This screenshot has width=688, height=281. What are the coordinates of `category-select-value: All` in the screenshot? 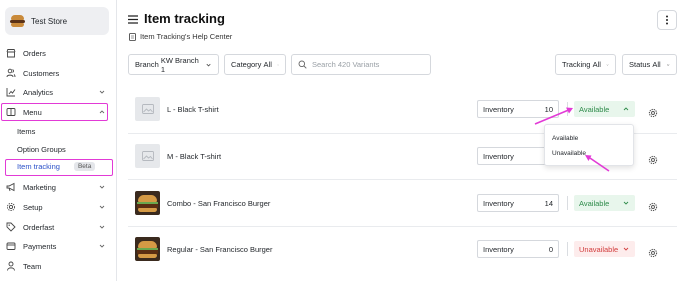 It's located at (267, 64).